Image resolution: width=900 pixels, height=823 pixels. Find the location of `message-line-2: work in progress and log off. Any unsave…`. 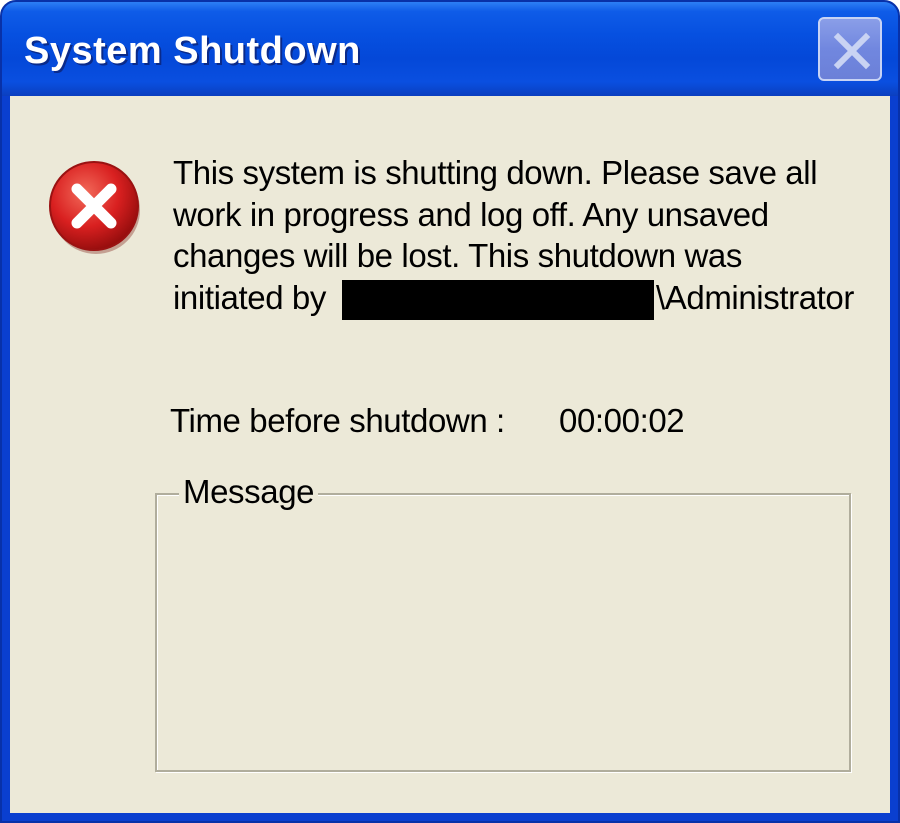

message-line-2: work in progress and log off. Any unsave… is located at coordinates (471, 214).